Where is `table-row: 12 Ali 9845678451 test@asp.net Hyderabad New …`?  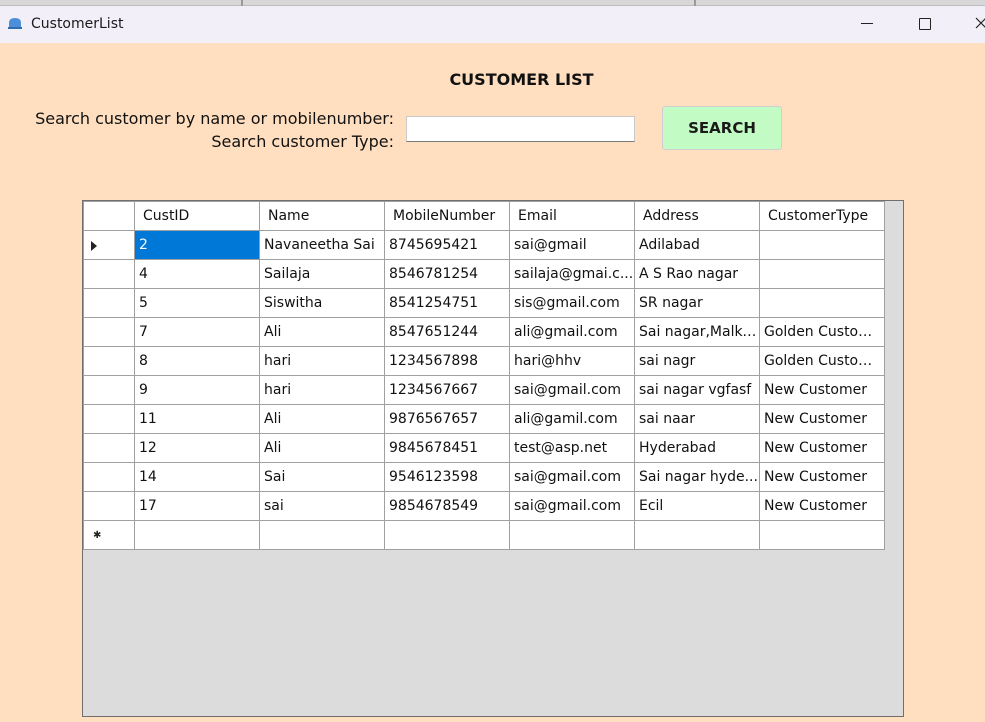 table-row: 12 Ali 9845678451 test@asp.net Hyderabad New … is located at coordinates (484, 448).